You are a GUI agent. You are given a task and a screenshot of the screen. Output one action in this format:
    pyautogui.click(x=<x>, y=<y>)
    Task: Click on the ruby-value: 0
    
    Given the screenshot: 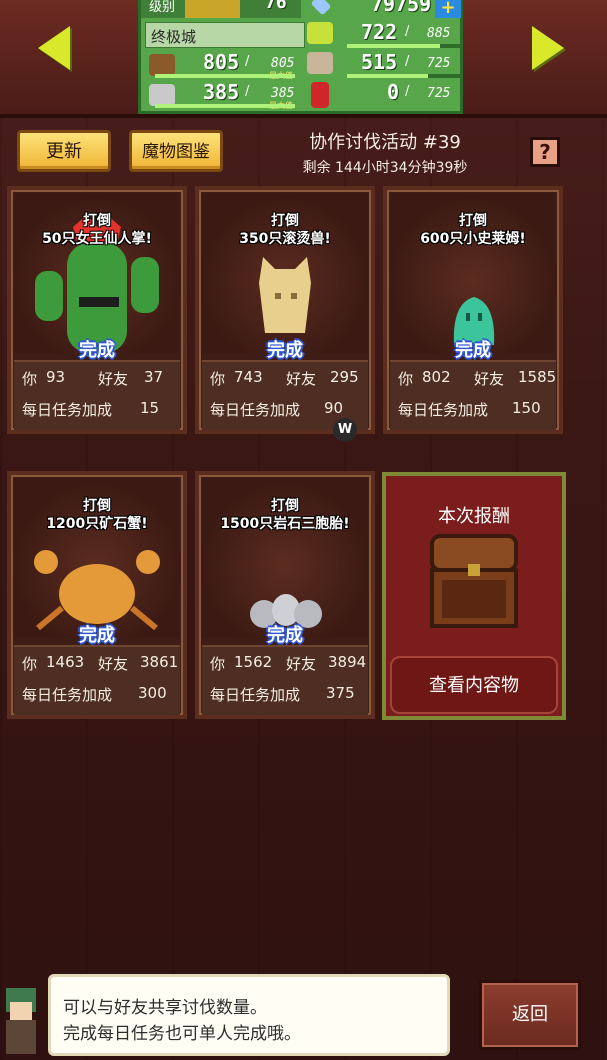 What is the action you would take?
    pyautogui.click(x=393, y=92)
    